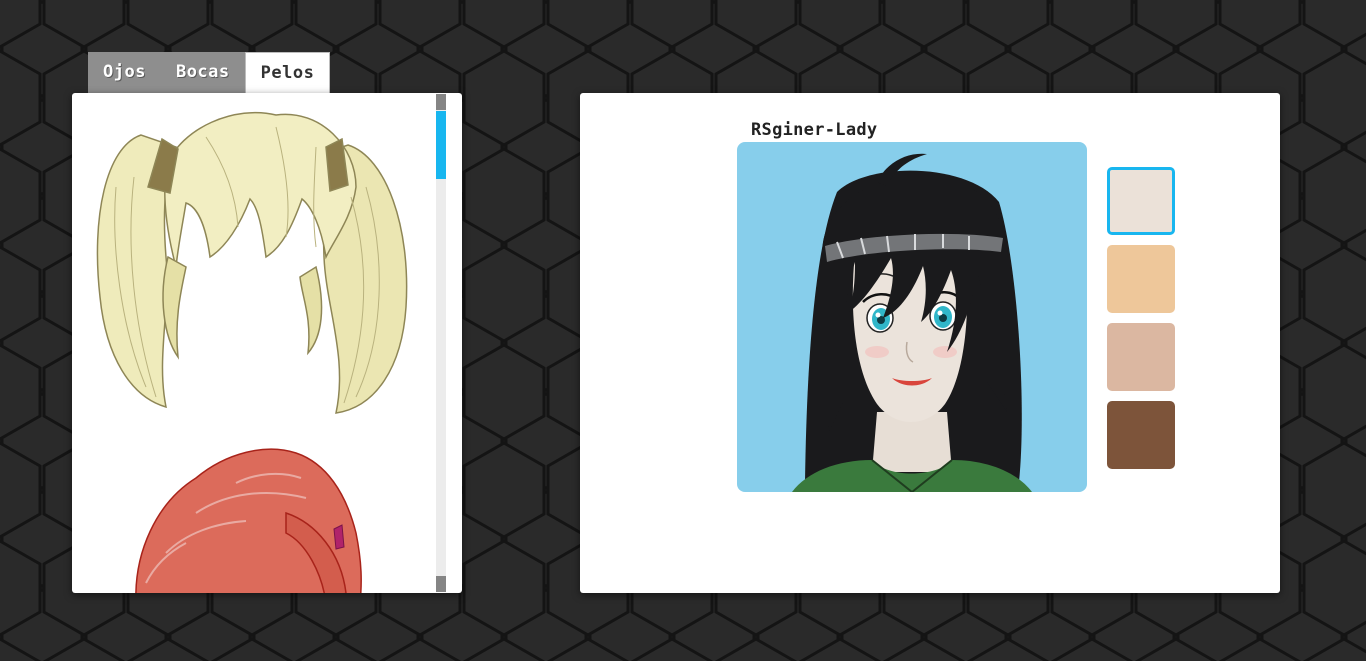 This screenshot has height=661, width=1366. What do you see at coordinates (441, 343) in the screenshot?
I see `hair-list-scrollbar` at bounding box center [441, 343].